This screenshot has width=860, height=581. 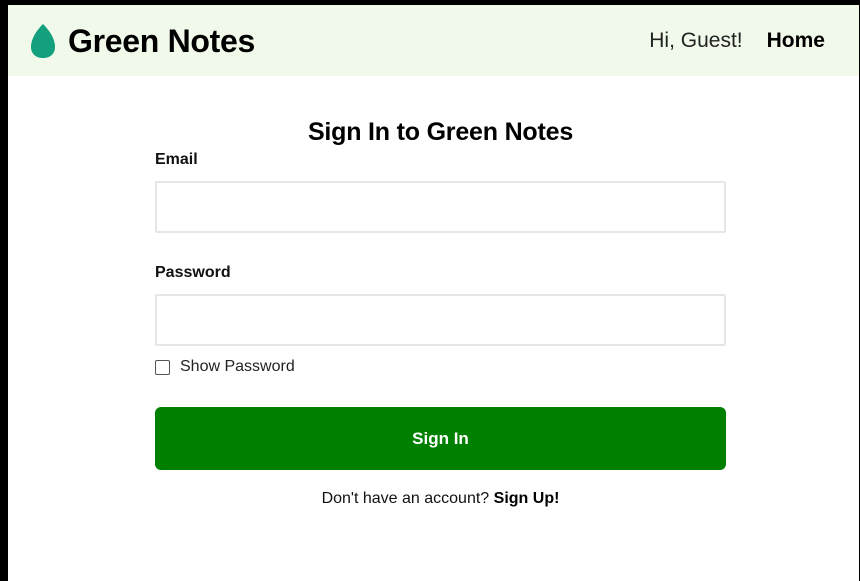 I want to click on home-link: Home, so click(x=796, y=41).